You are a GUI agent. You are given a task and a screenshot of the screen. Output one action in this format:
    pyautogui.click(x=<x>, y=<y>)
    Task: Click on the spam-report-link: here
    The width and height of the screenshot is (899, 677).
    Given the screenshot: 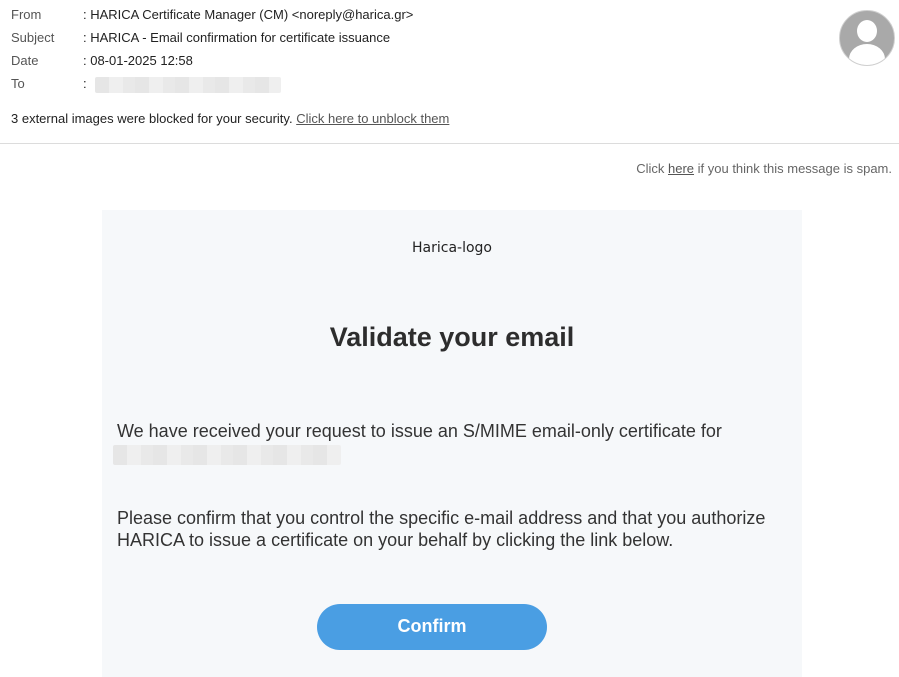 What is the action you would take?
    pyautogui.click(x=681, y=168)
    